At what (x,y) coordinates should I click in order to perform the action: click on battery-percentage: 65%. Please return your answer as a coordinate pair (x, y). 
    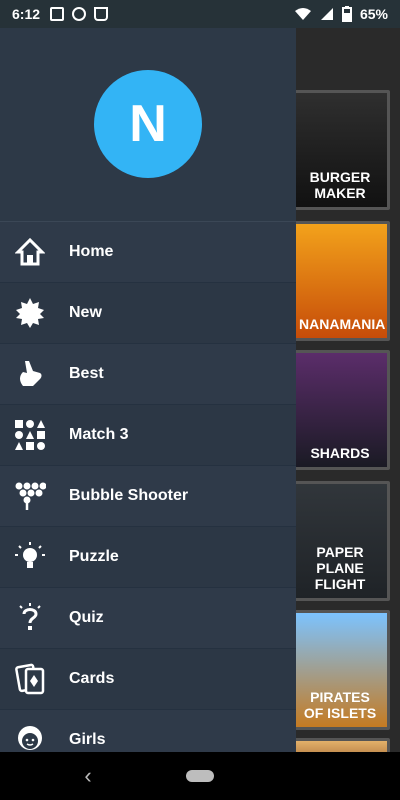
    Looking at the image, I should click on (373, 14).